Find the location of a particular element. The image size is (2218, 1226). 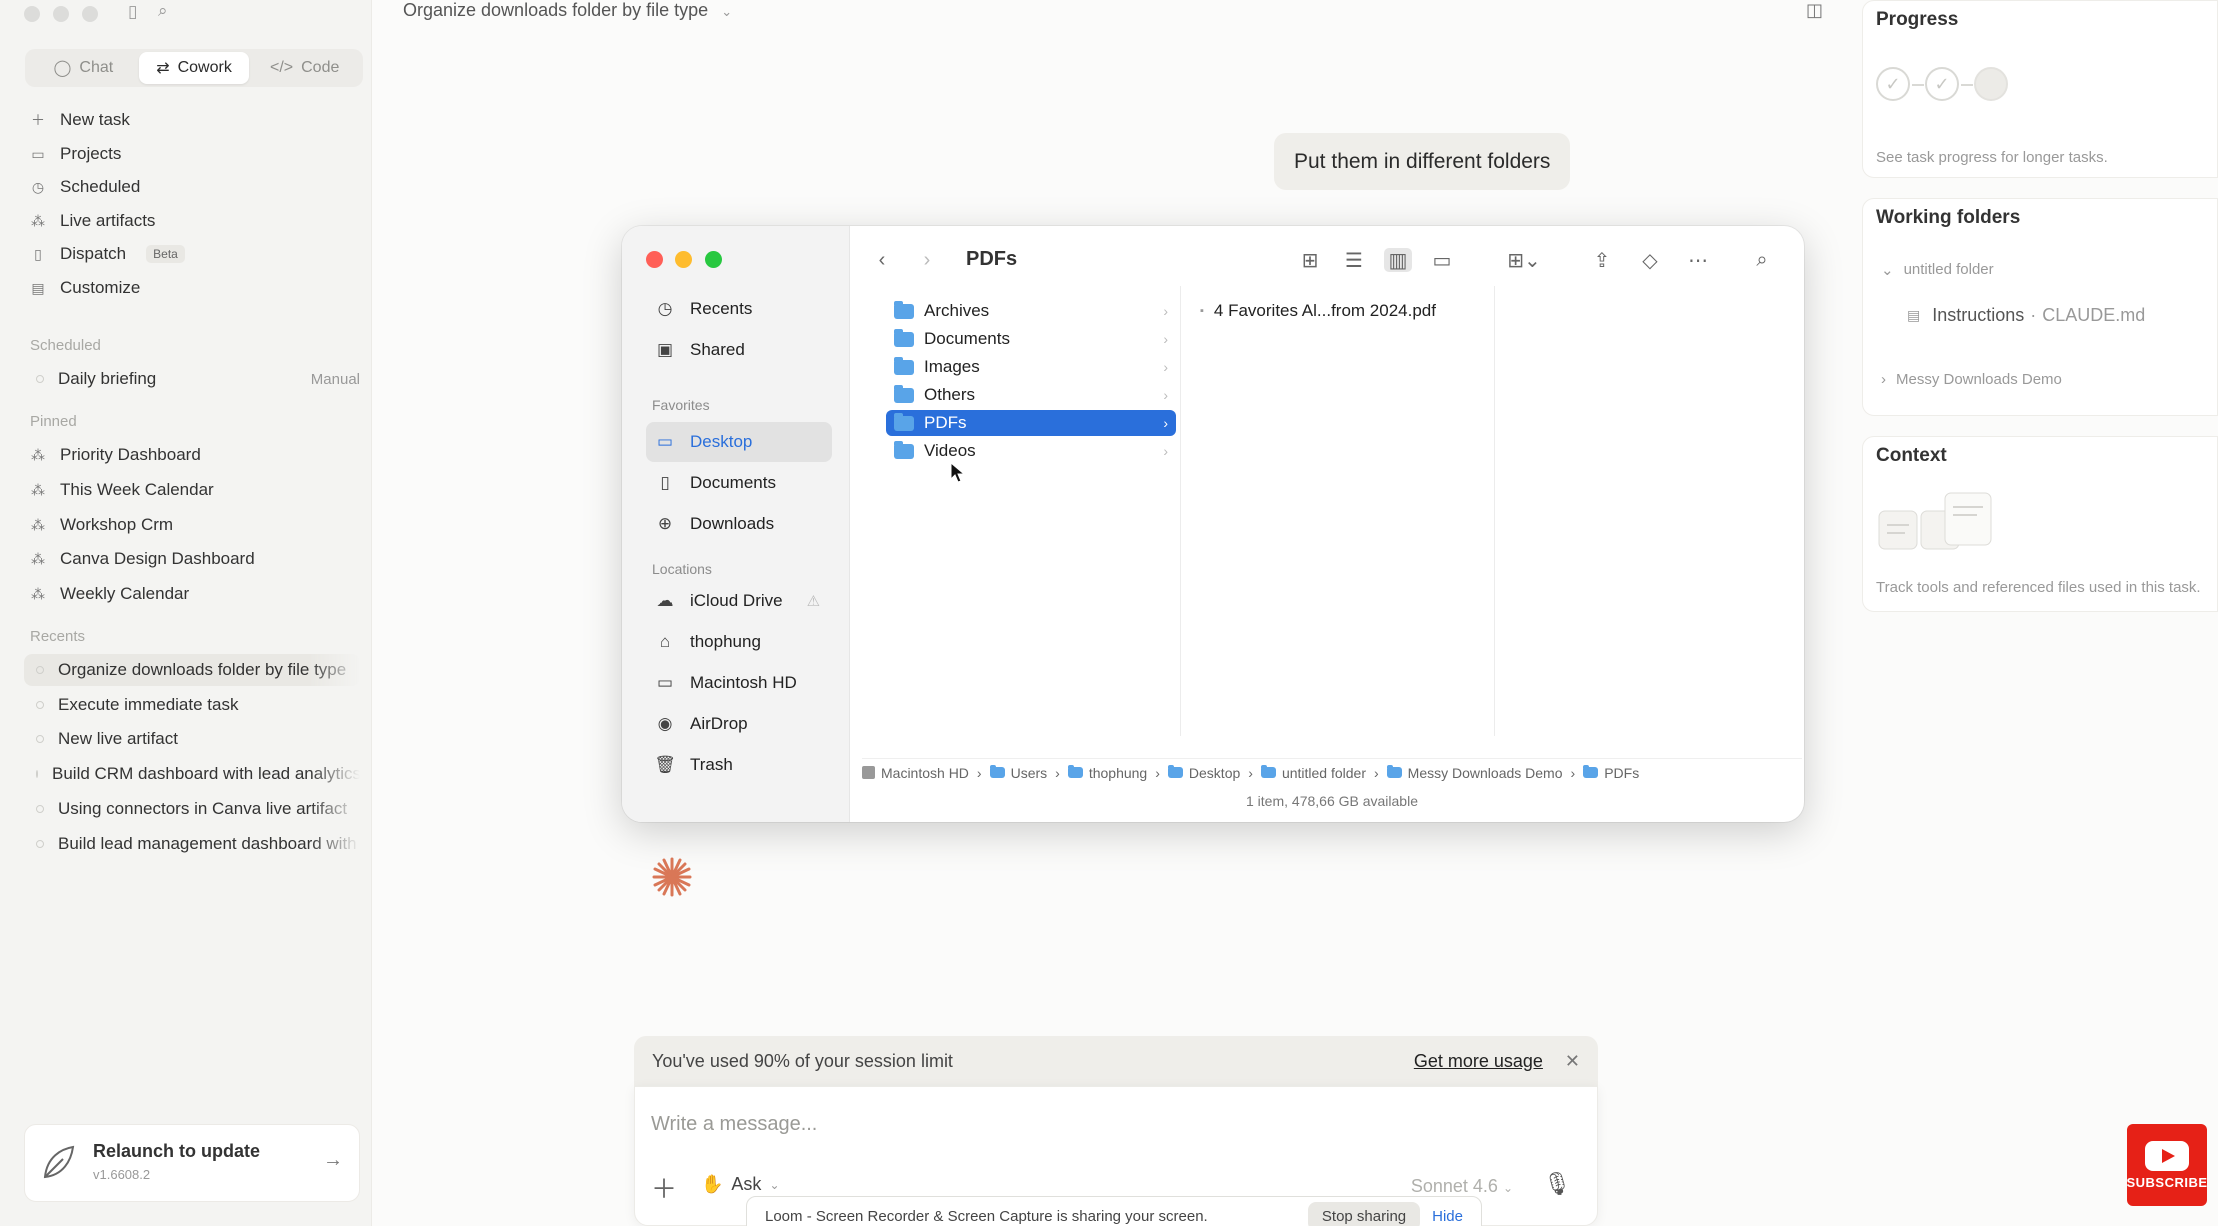

drive-icon: ▭ is located at coordinates (665, 682).